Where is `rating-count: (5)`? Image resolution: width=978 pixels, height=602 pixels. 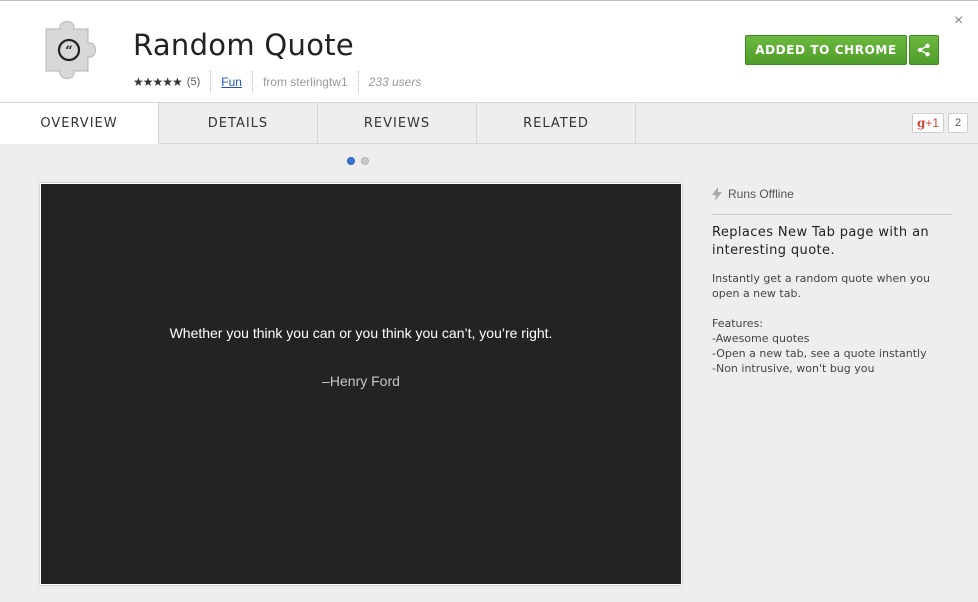 rating-count: (5) is located at coordinates (193, 82).